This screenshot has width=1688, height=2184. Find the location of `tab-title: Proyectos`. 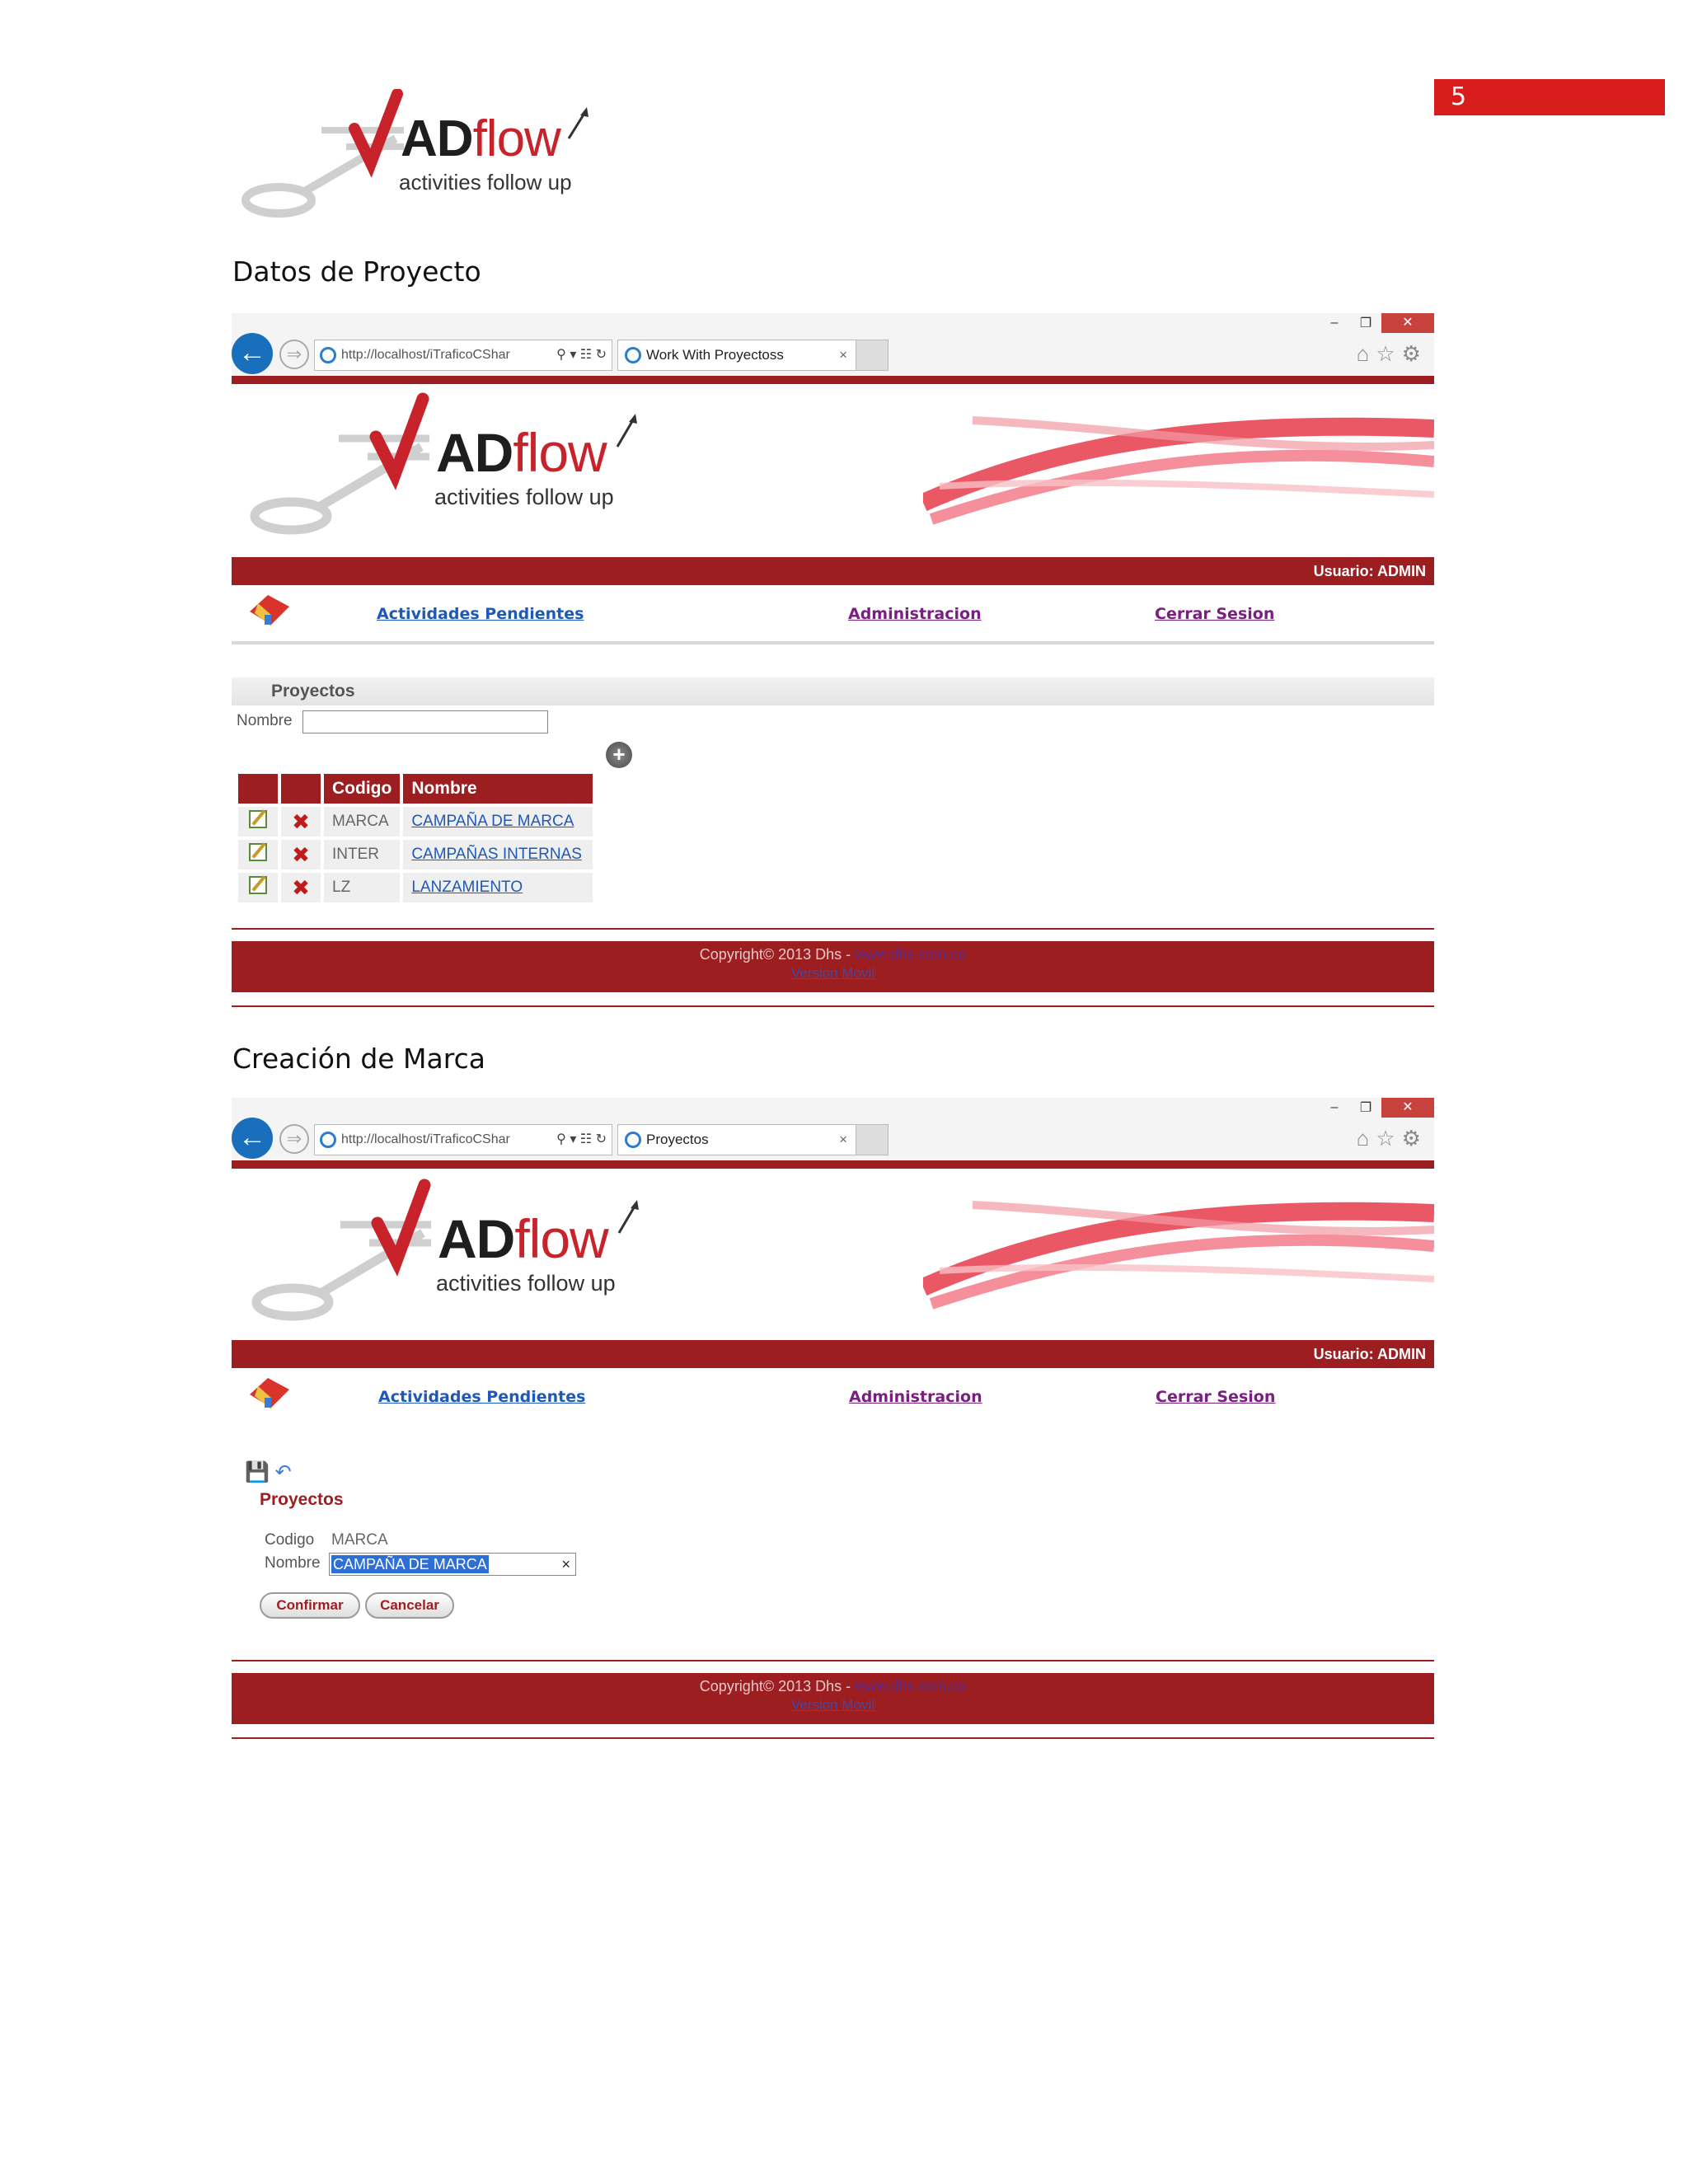

tab-title: Proyectos is located at coordinates (678, 1139).